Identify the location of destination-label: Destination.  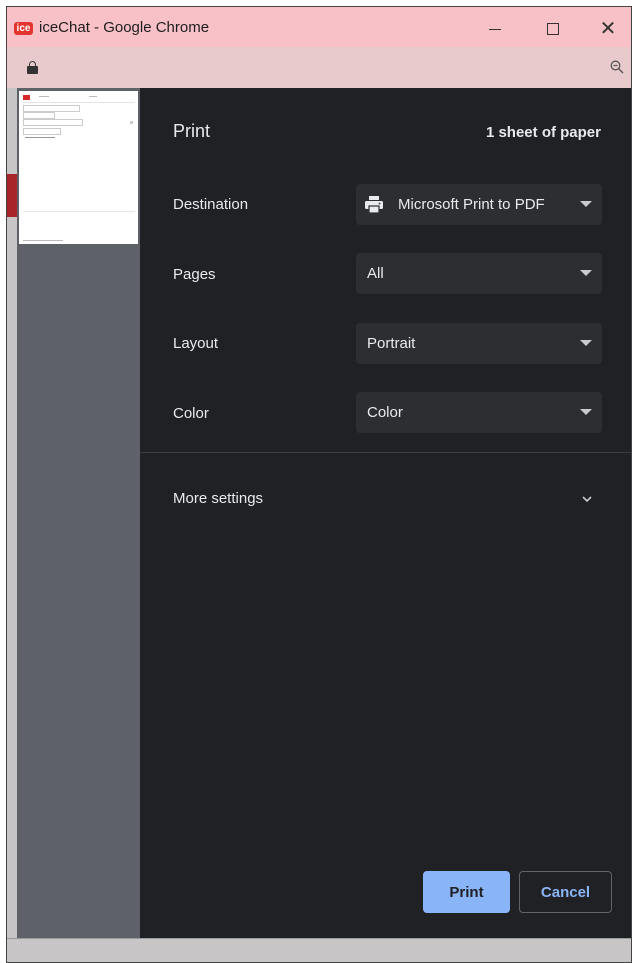
(211, 204).